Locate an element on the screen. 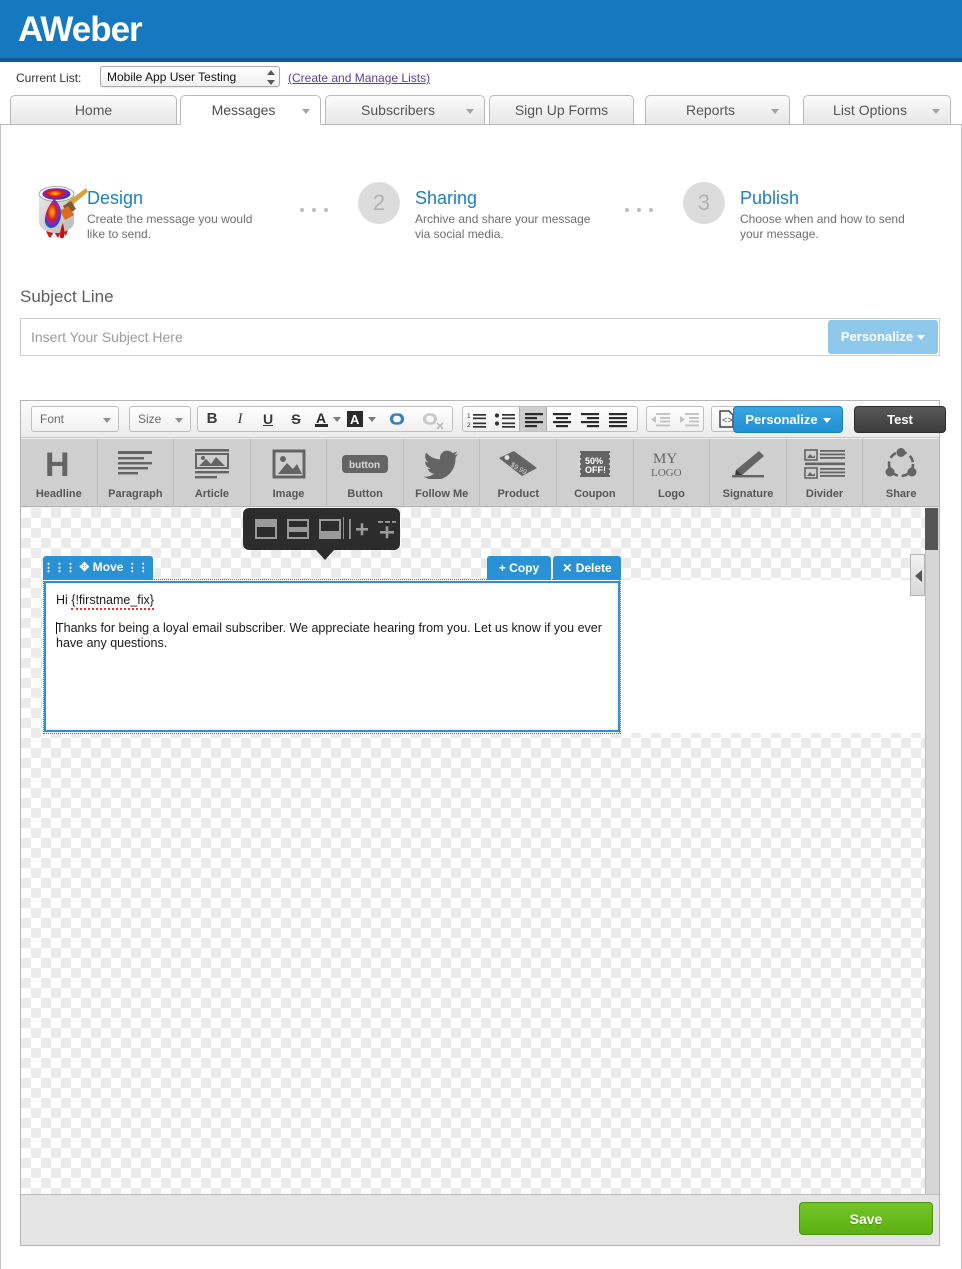 The image size is (962, 1269). subject-personalize-button: Personalize is located at coordinates (883, 337).